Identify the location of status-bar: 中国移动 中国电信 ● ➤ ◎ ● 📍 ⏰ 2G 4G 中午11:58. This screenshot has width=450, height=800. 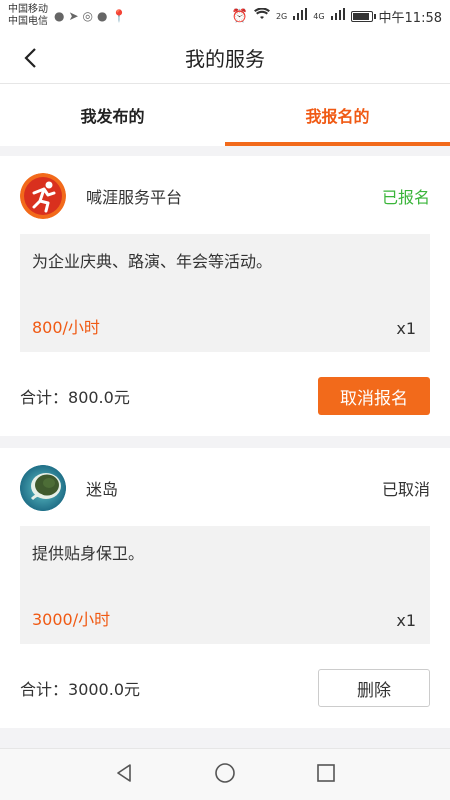
(225, 16).